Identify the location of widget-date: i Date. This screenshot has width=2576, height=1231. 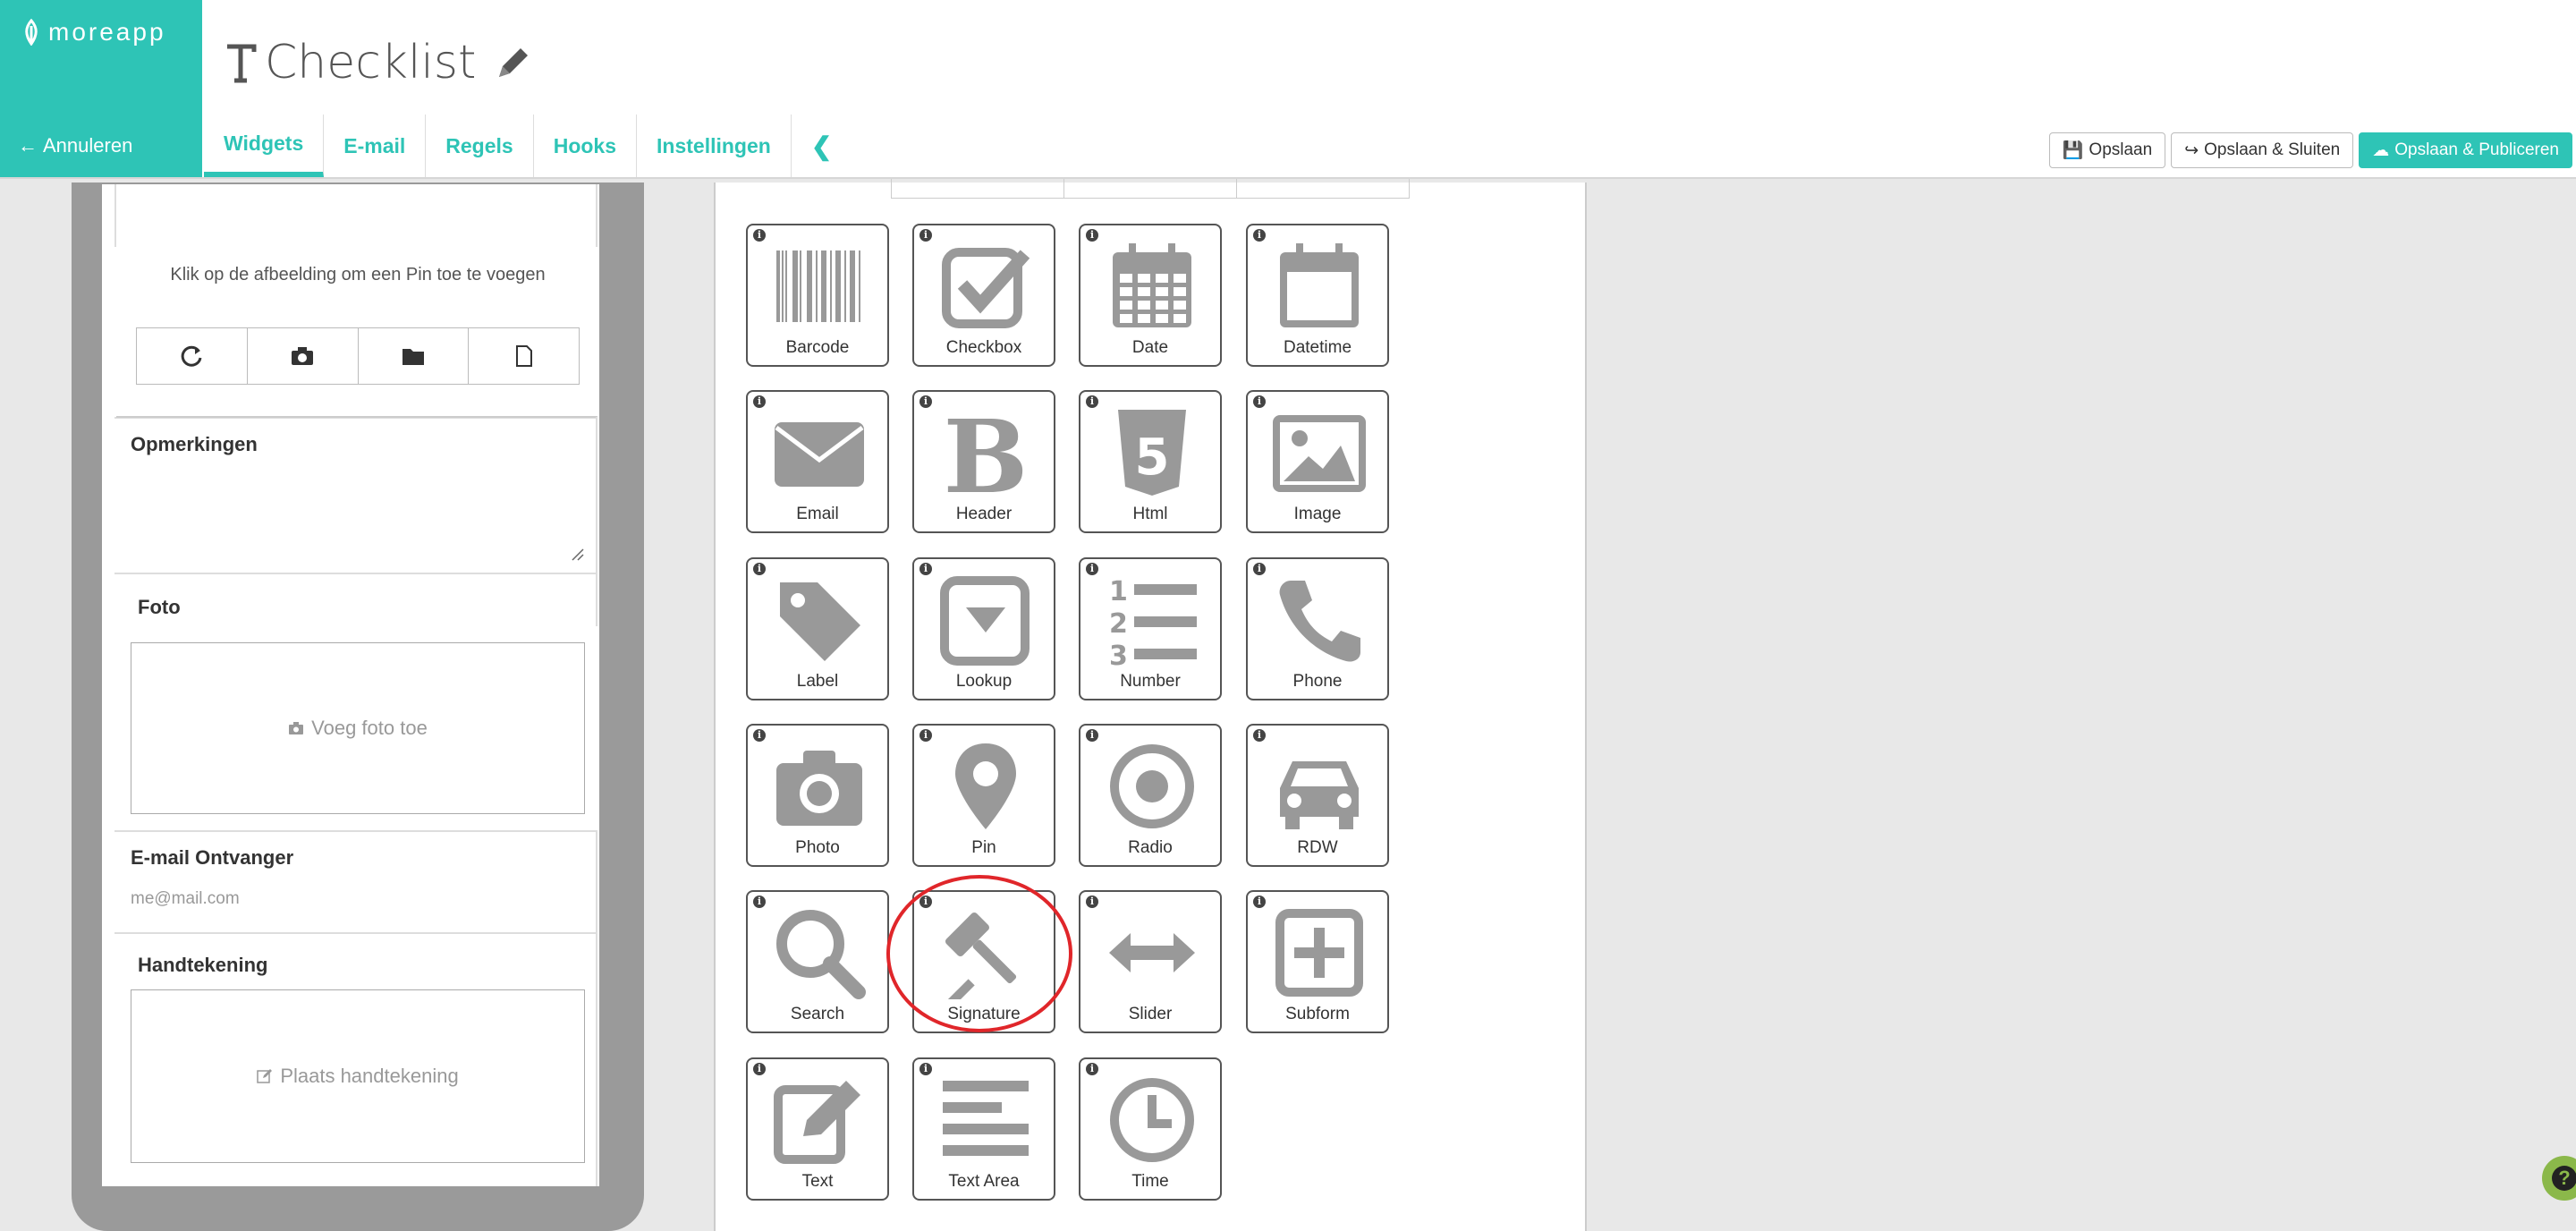
(1150, 295).